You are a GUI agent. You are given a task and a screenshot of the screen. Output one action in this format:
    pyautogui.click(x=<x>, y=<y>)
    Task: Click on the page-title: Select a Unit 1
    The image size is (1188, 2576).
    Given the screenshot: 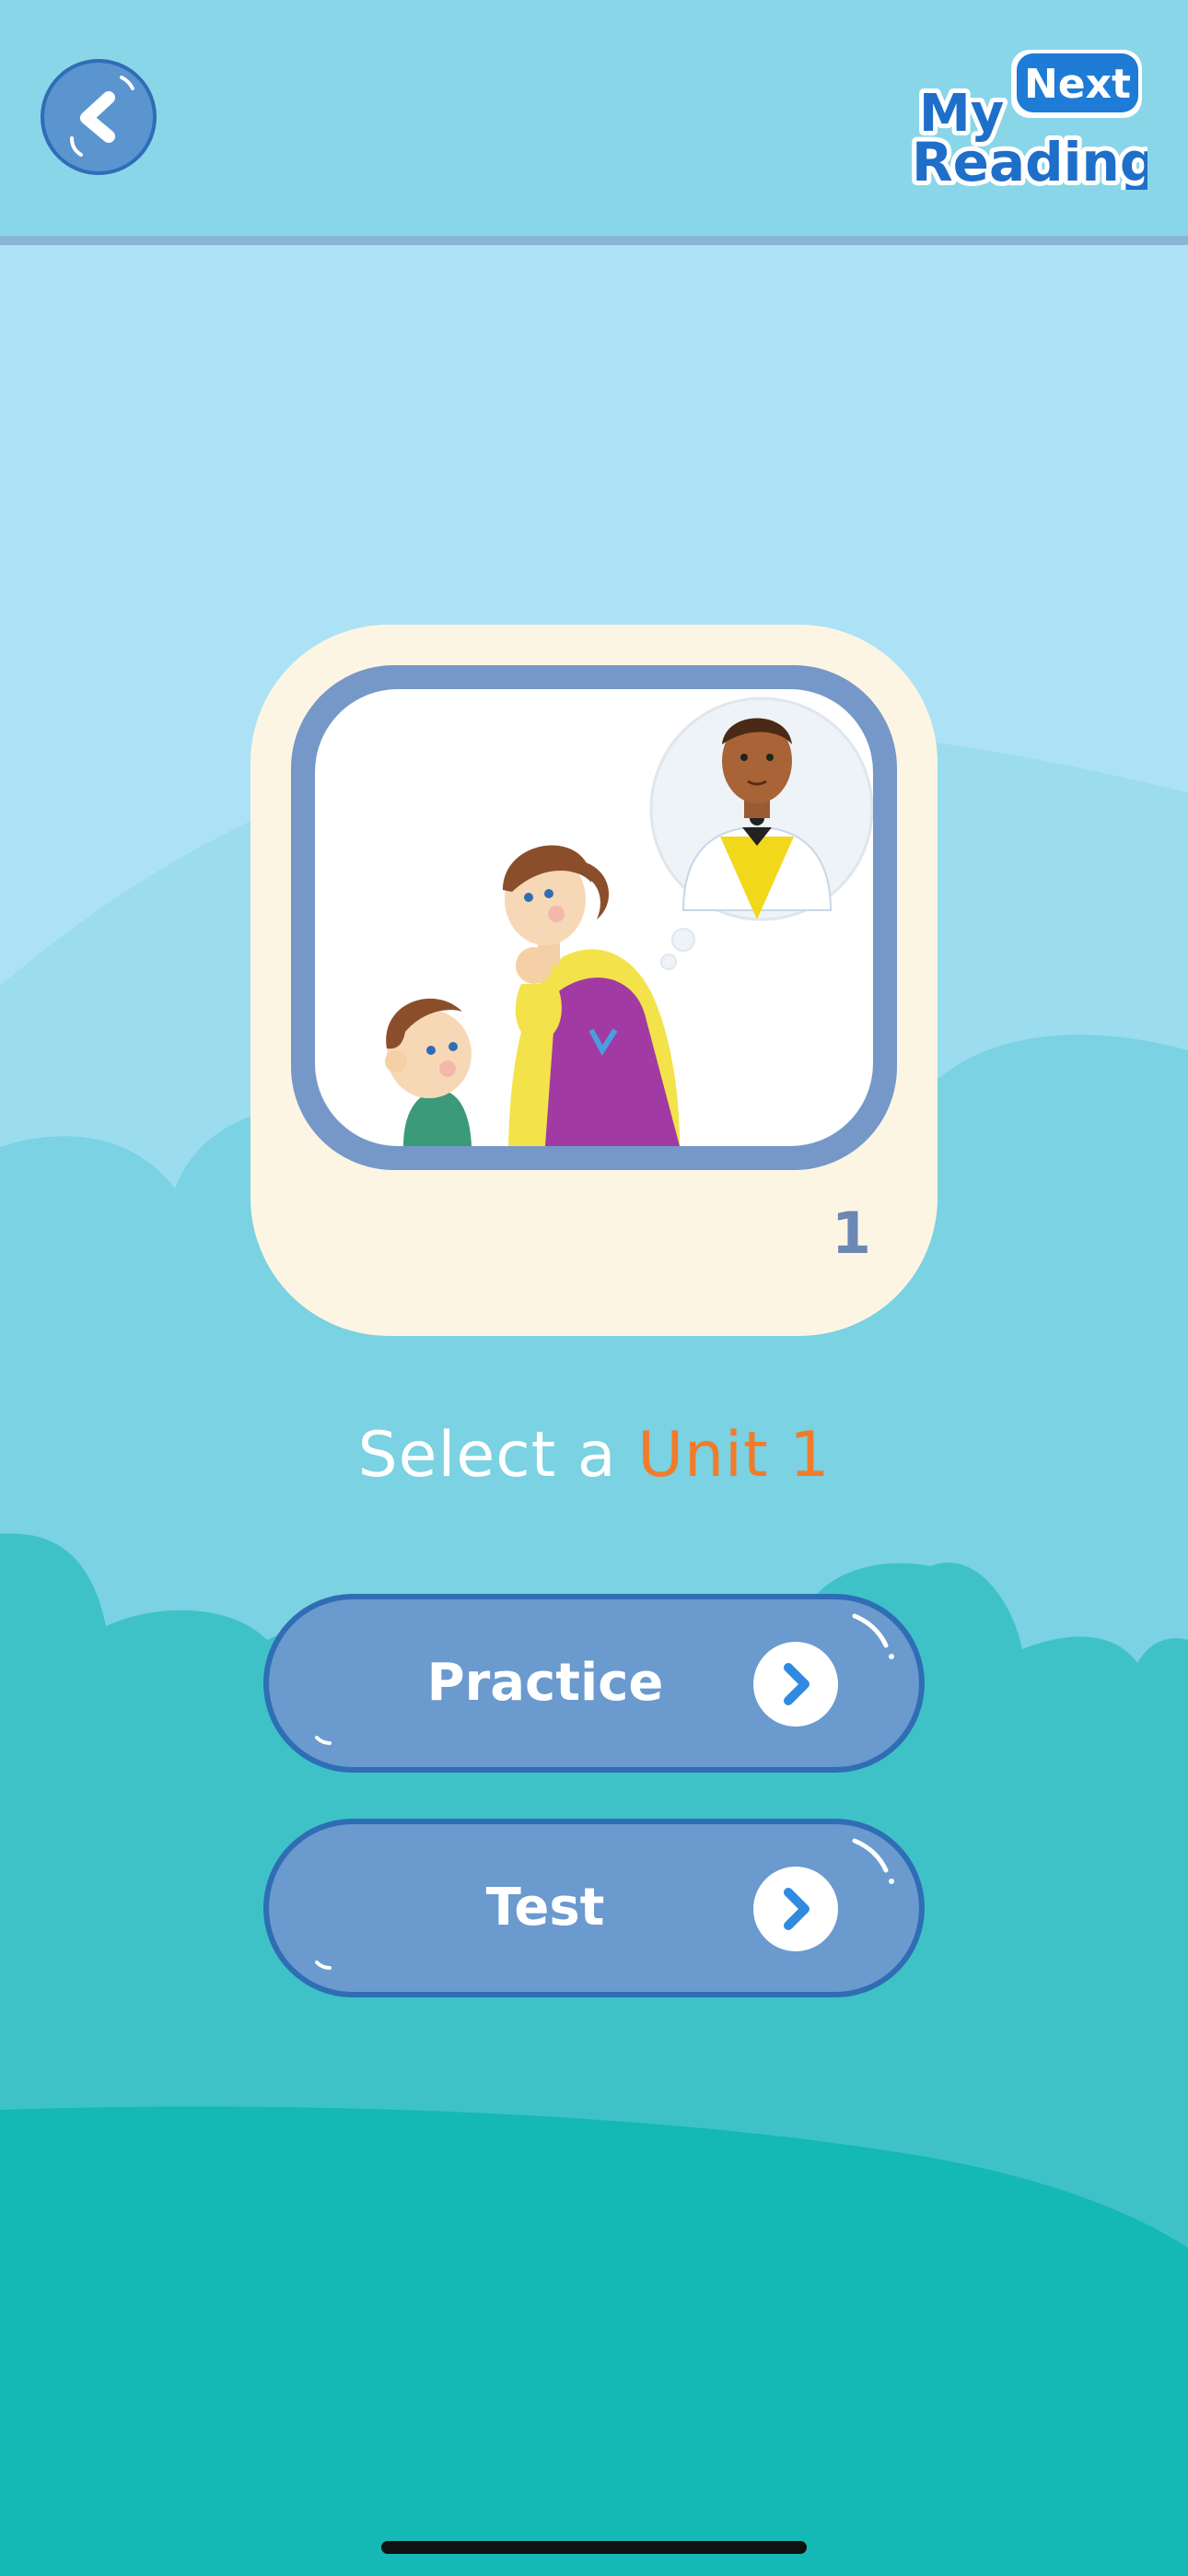 What is the action you would take?
    pyautogui.click(x=594, y=1455)
    